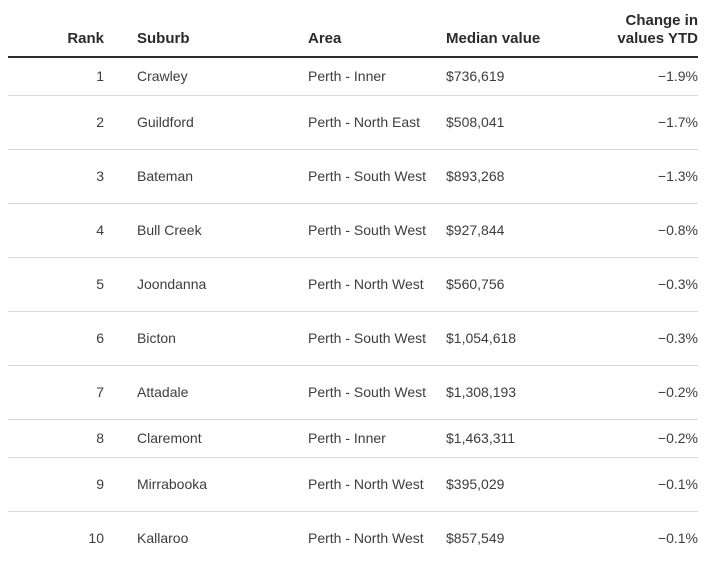 The height and width of the screenshot is (565, 728). I want to click on table-row: 3 Bateman Perth - South West $893,268 −1.3%, so click(353, 176).